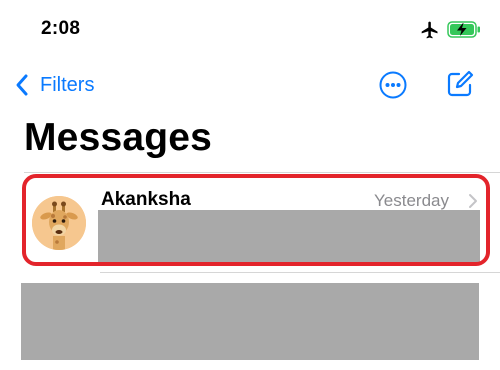  I want to click on chevron-left-icon, so click(22, 85).